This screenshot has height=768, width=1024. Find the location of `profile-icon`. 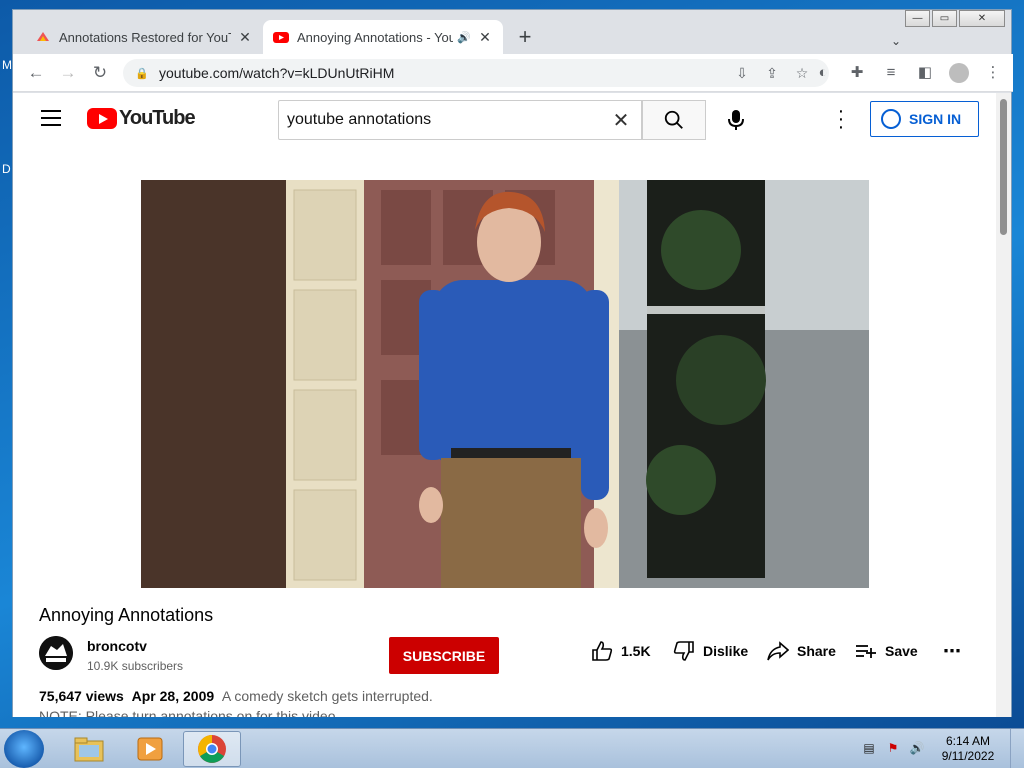

profile-icon is located at coordinates (959, 73).